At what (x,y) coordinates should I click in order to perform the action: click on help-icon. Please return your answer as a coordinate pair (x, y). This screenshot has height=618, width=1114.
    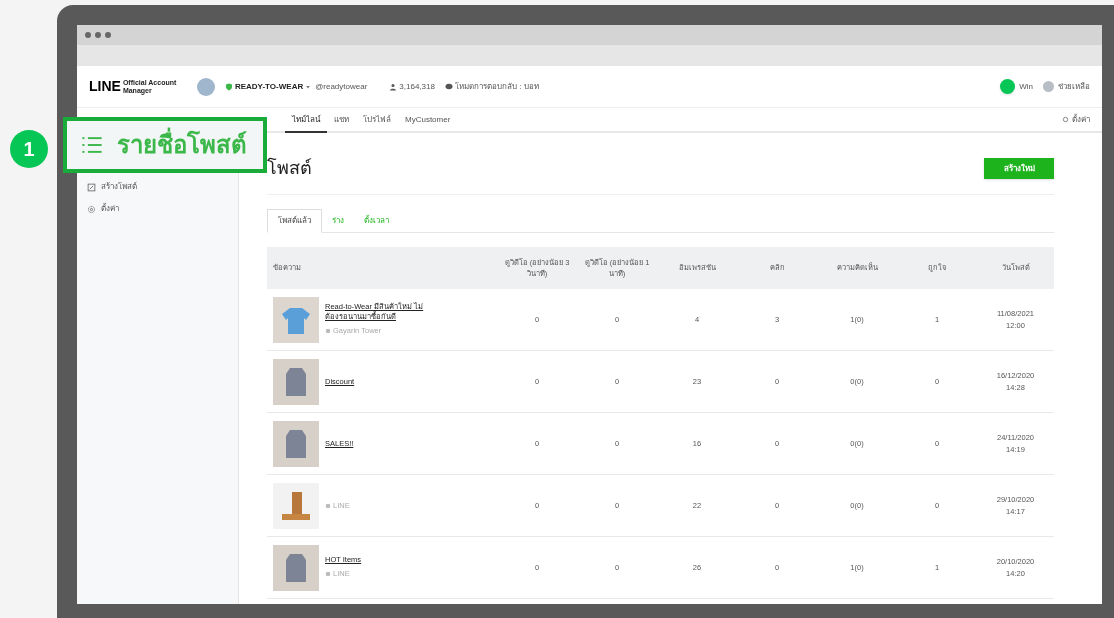
    Looking at the image, I should click on (1048, 86).